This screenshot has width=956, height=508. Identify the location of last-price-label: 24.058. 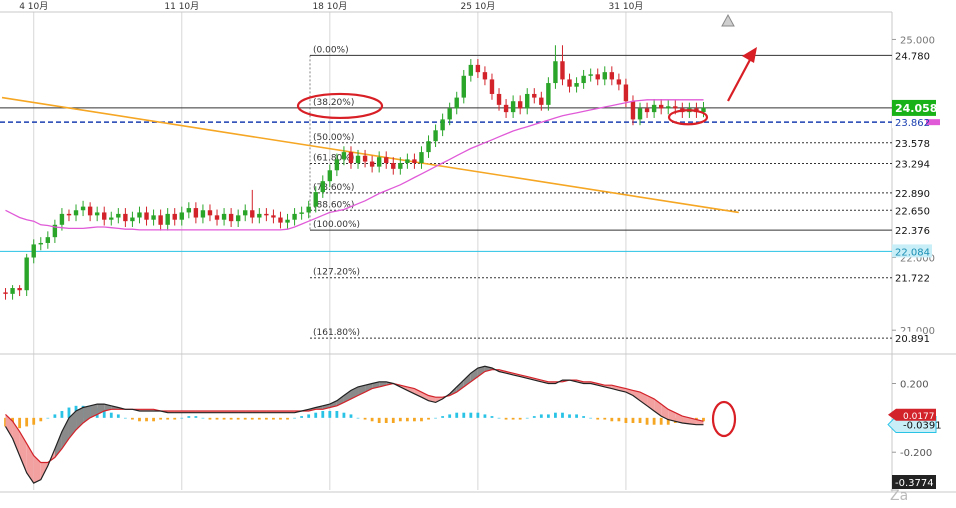
(916, 108).